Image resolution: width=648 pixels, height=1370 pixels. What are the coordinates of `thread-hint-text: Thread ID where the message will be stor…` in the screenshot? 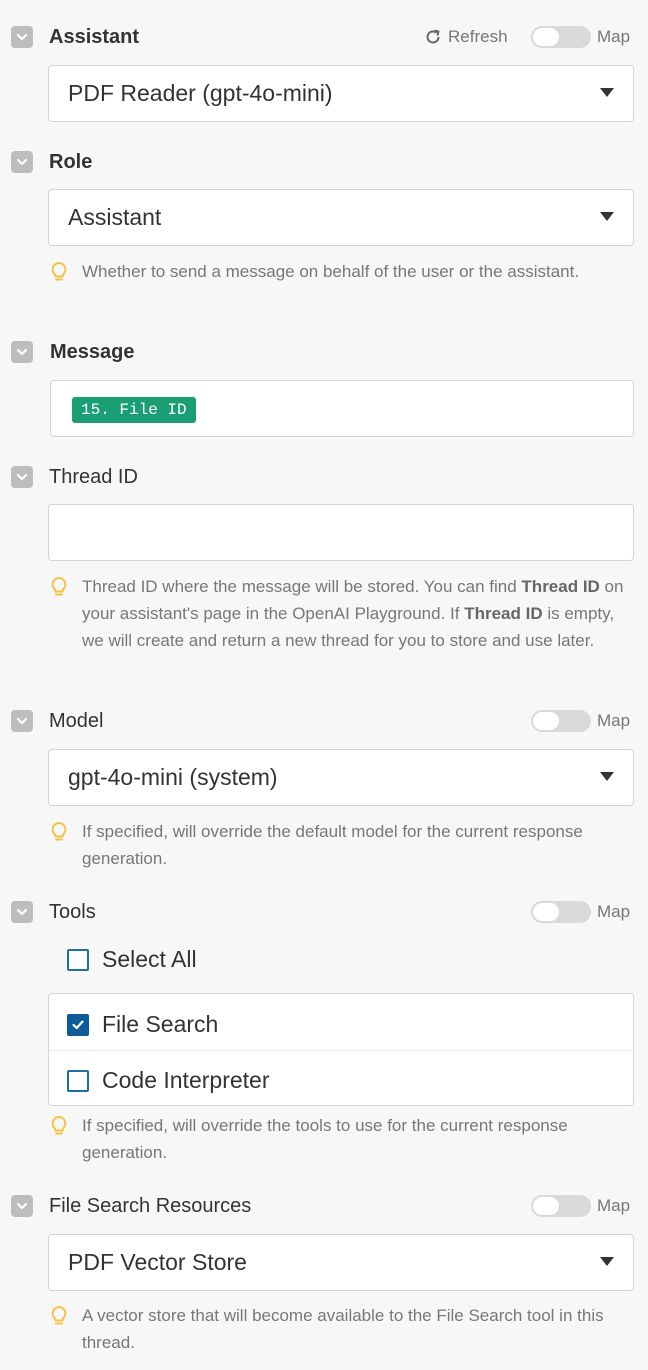 It's located at (353, 613).